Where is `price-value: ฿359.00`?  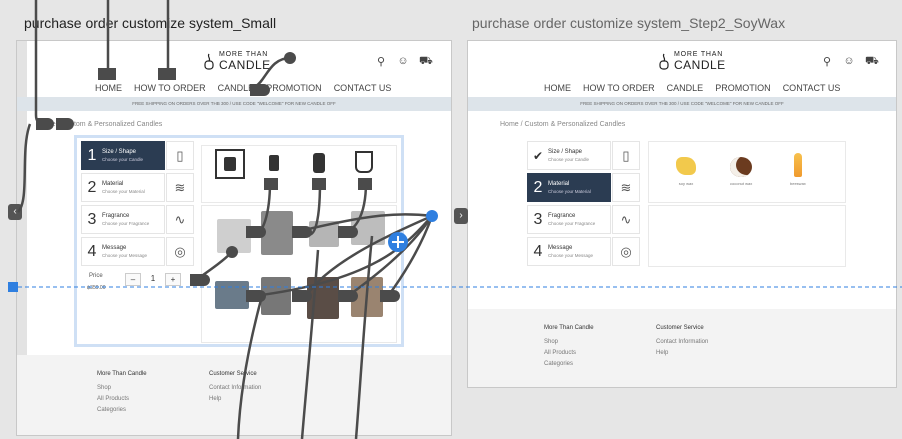
price-value: ฿359.00 is located at coordinates (96, 288).